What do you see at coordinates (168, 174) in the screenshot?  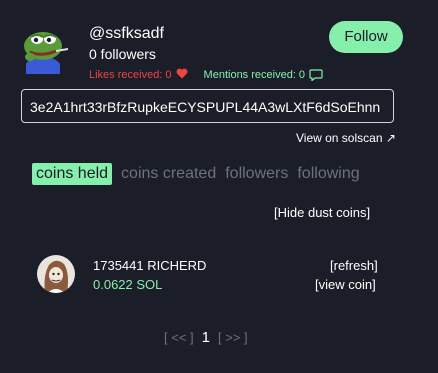 I see `tab-coins-created: coins created` at bounding box center [168, 174].